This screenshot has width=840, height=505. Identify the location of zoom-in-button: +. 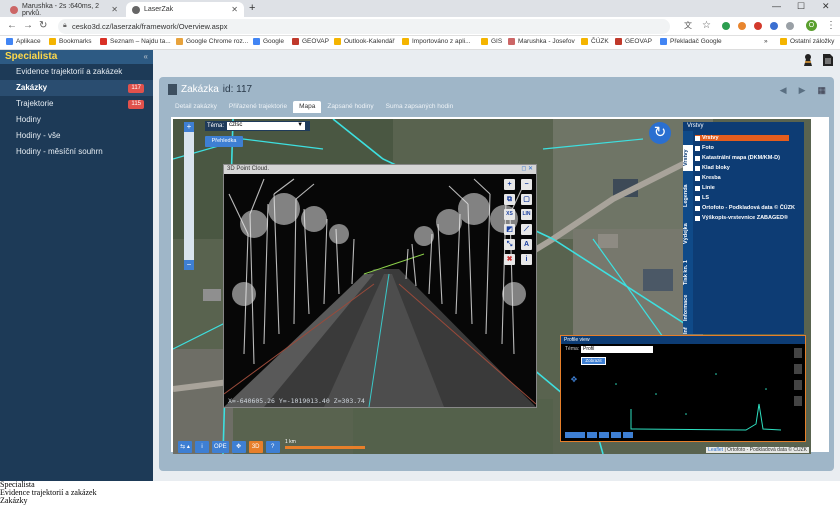
(189, 127).